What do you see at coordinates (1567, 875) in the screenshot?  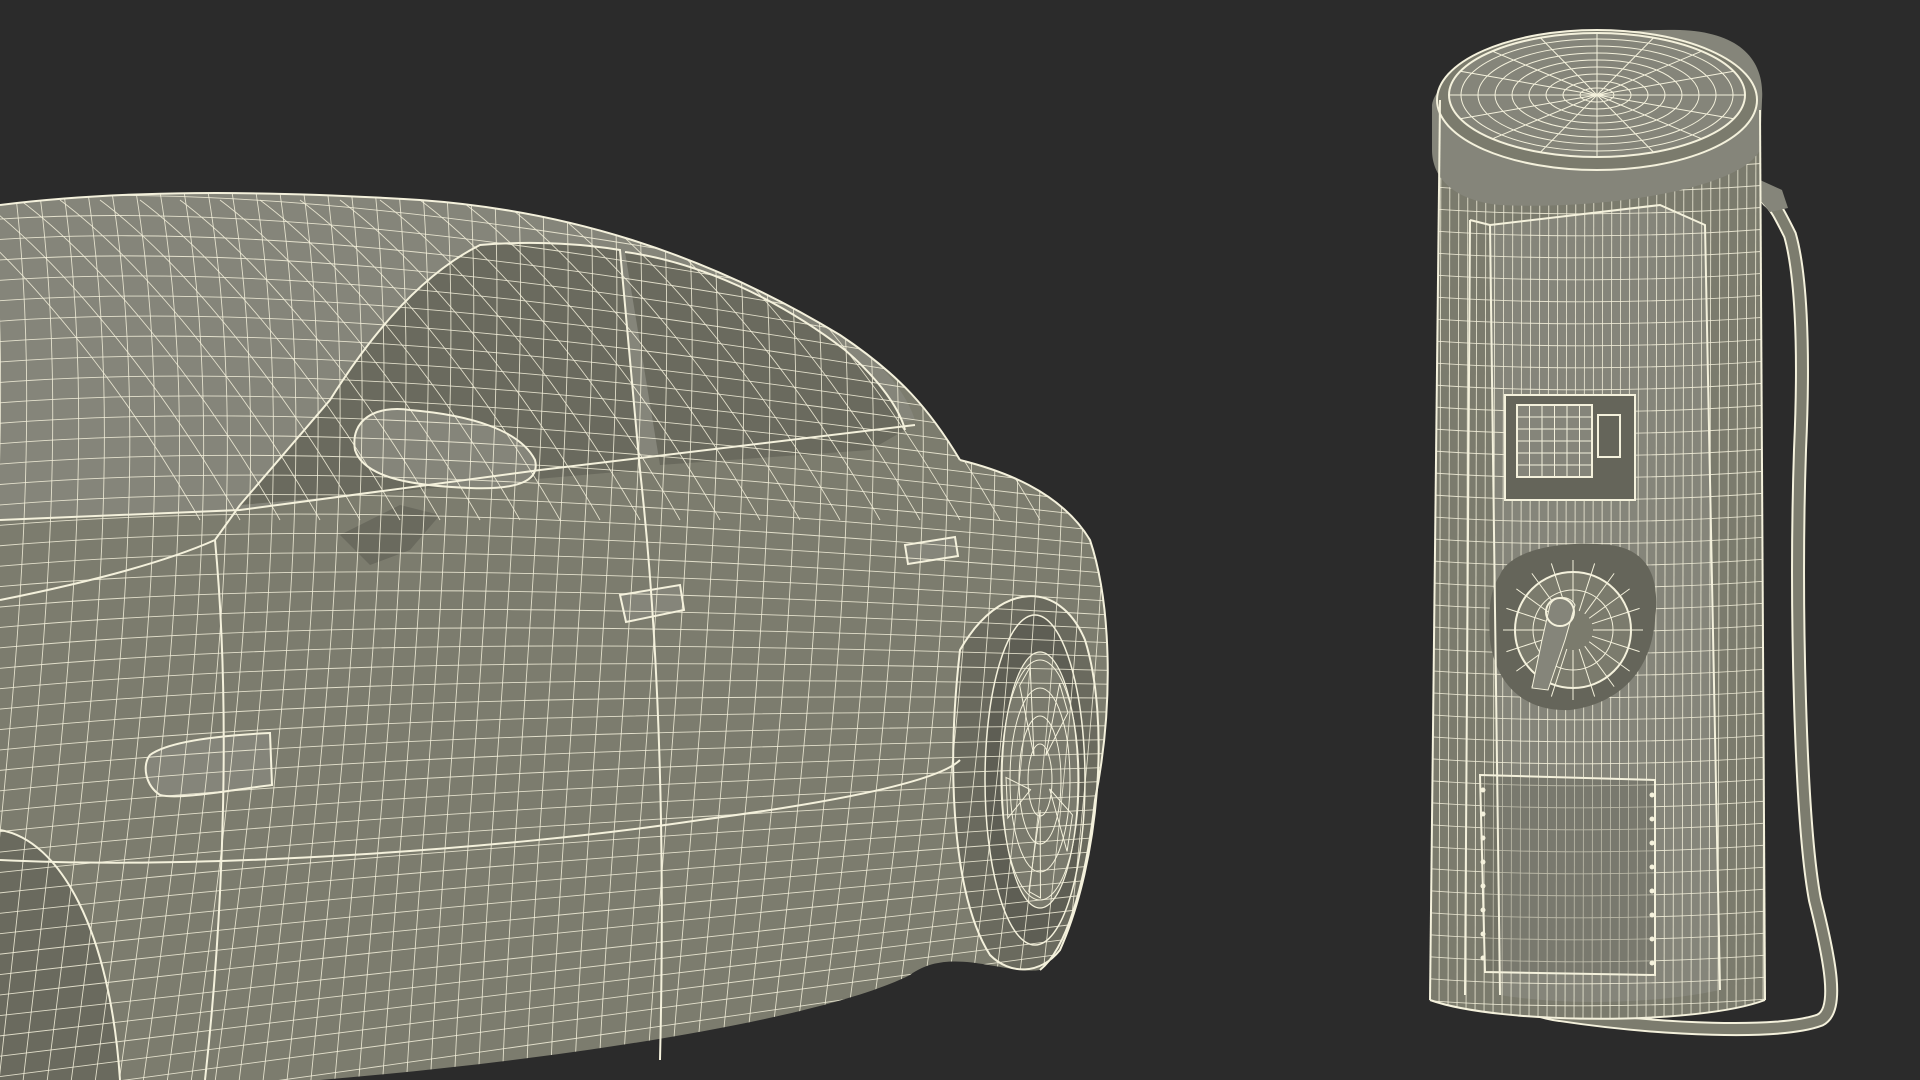 I see `station-service-panel` at bounding box center [1567, 875].